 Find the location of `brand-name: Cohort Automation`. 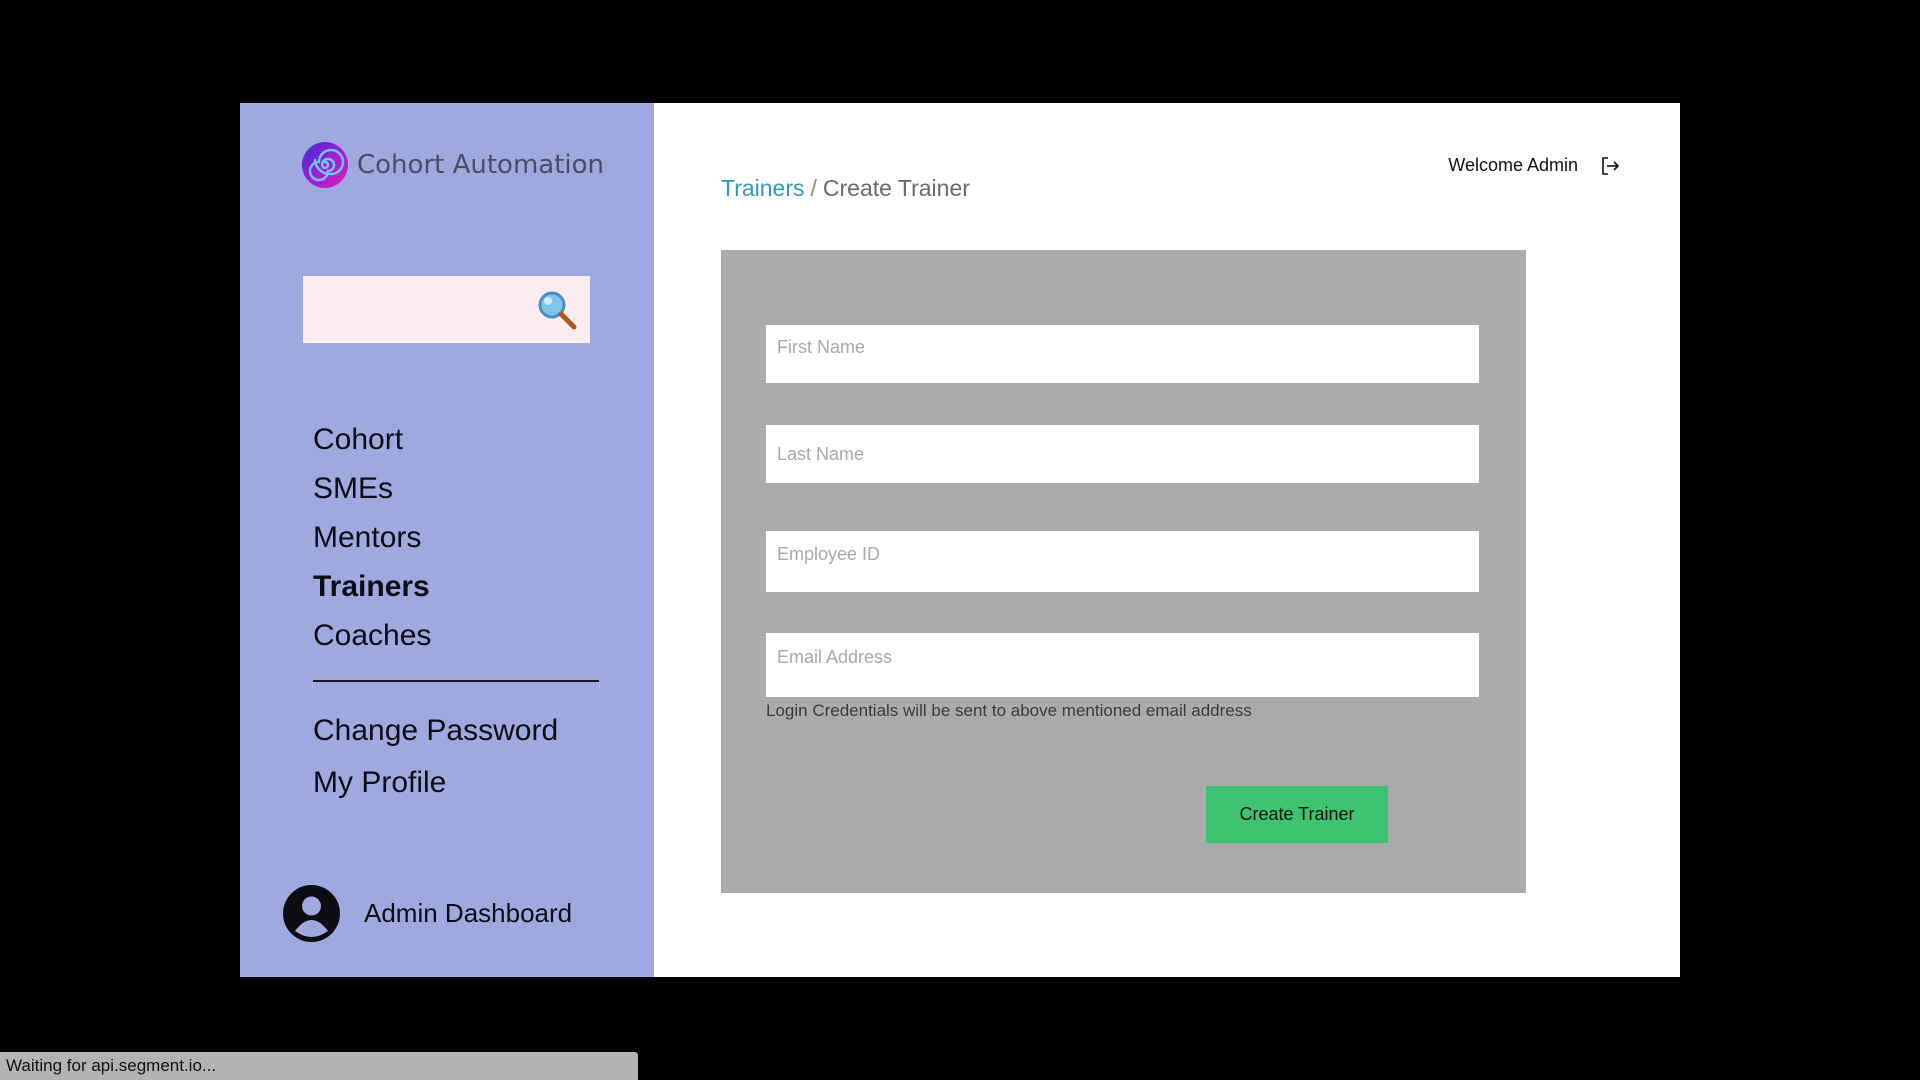

brand-name: Cohort Automation is located at coordinates (481, 165).